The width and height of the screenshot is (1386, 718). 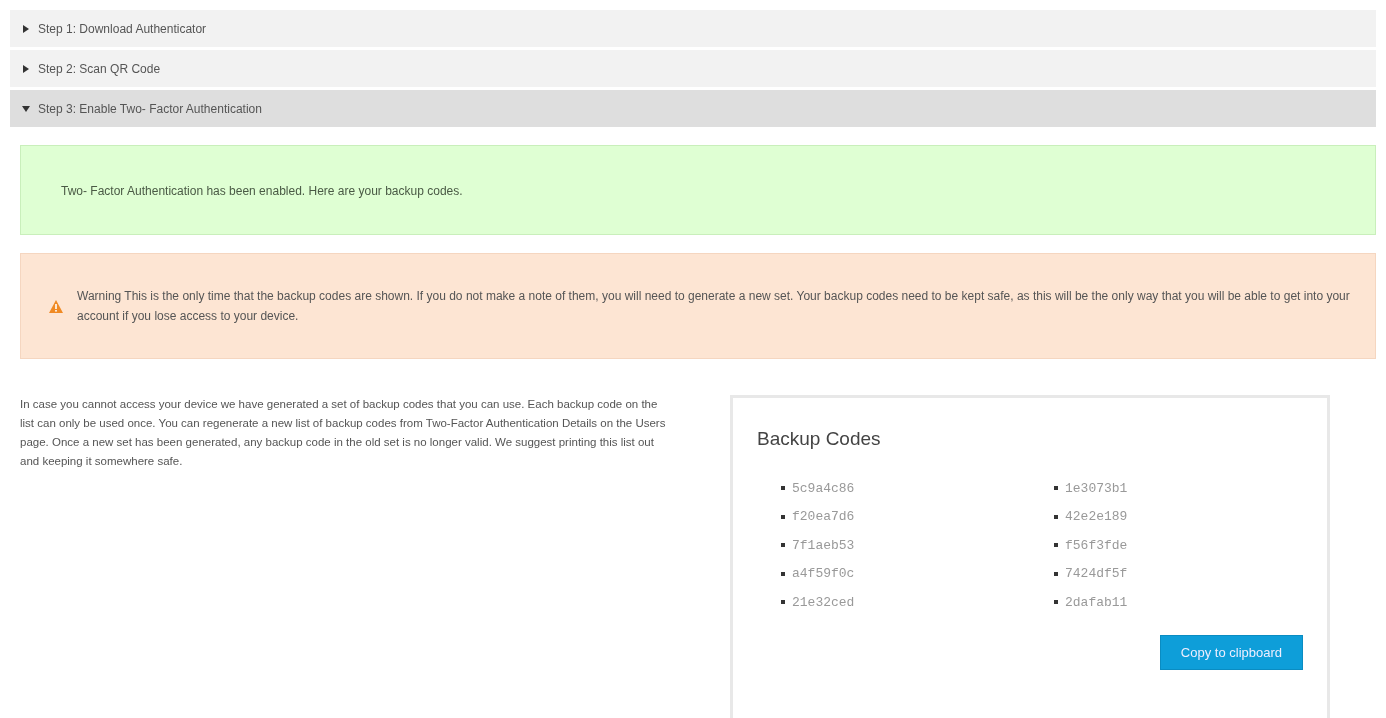 What do you see at coordinates (823, 574) in the screenshot?
I see `backup-code: a4f59f0c` at bounding box center [823, 574].